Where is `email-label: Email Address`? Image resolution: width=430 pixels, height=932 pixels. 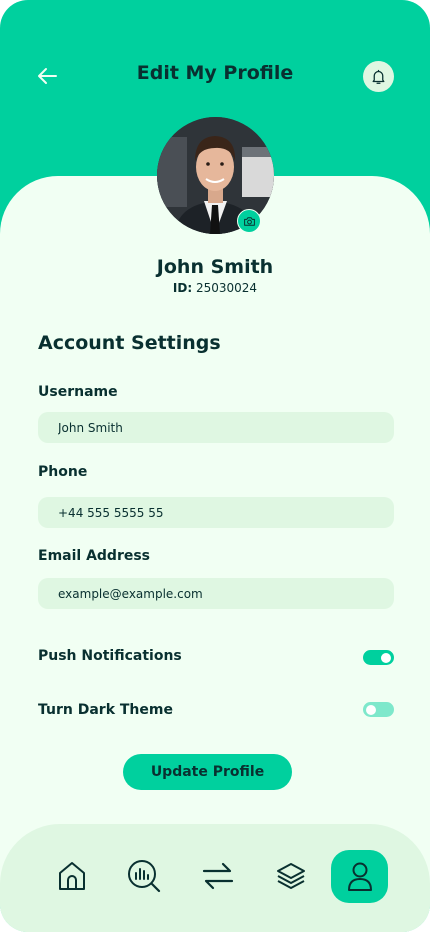
email-label: Email Address is located at coordinates (94, 556).